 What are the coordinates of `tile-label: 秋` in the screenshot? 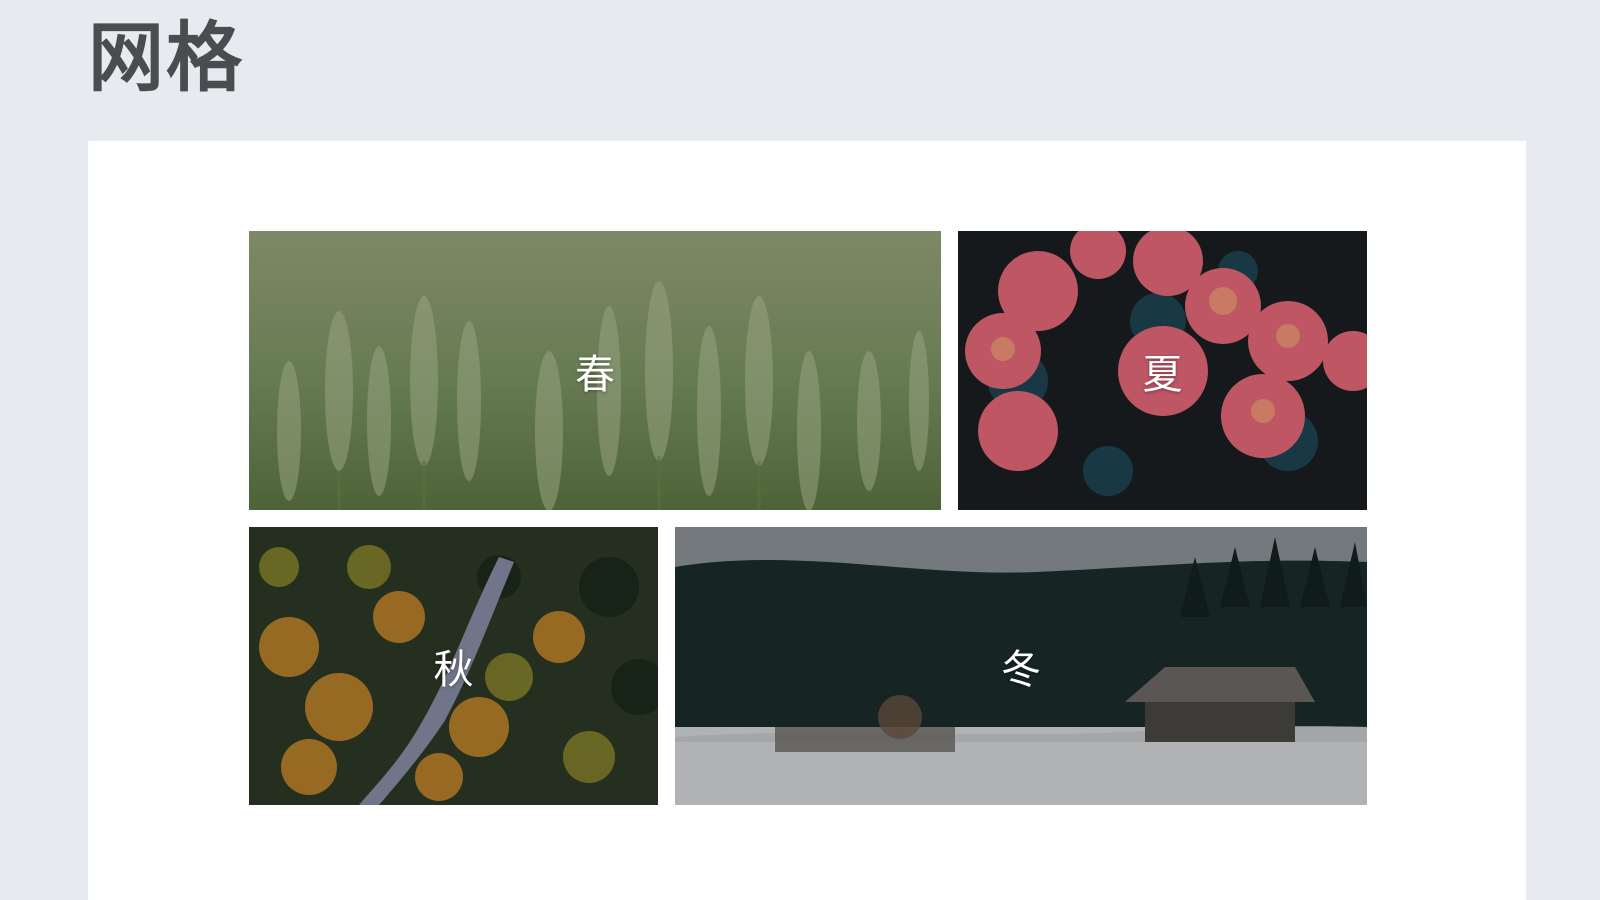 It's located at (453, 670).